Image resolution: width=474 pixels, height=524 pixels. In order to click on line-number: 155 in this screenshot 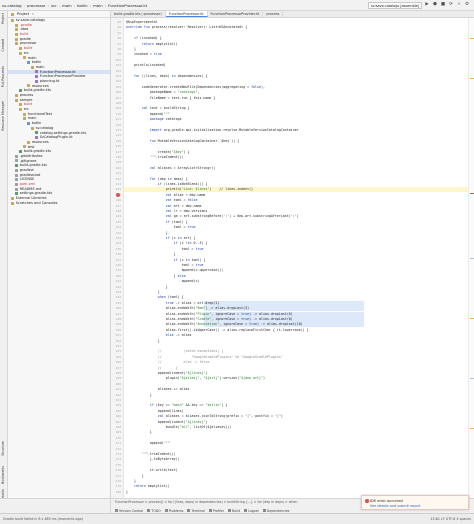, I will do `click(118, 356)`.